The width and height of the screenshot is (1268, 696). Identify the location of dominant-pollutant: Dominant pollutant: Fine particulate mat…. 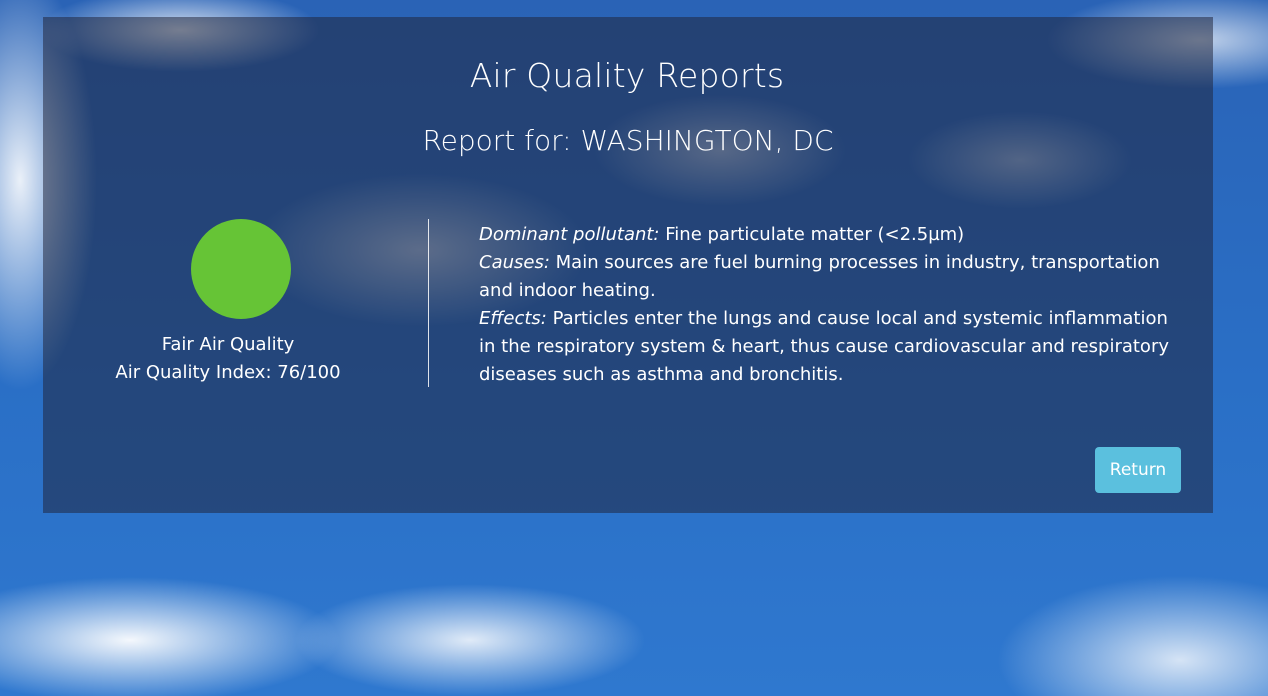
(829, 235).